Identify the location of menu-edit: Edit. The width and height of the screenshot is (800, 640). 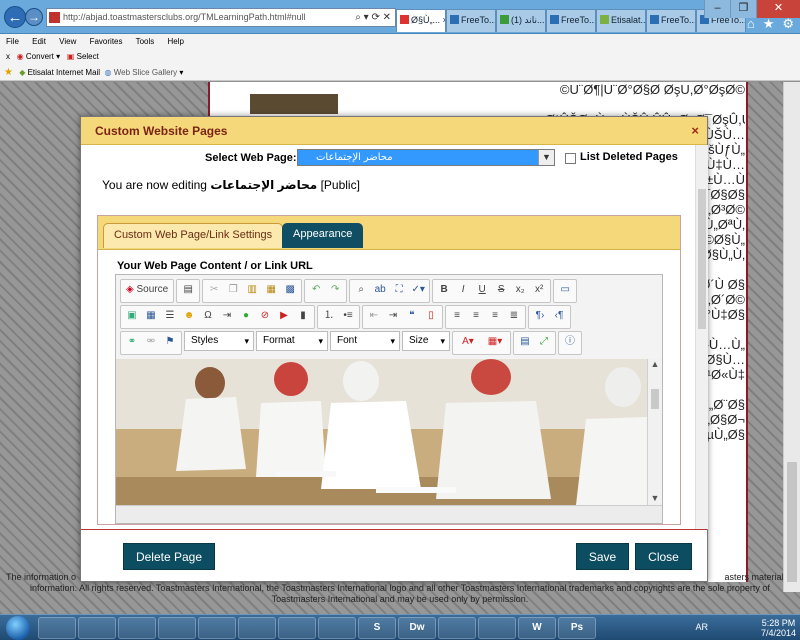
(39, 41).